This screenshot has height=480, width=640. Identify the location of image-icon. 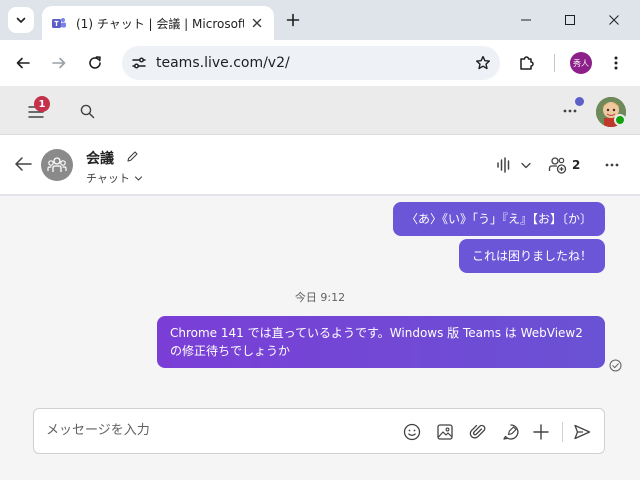
(445, 432).